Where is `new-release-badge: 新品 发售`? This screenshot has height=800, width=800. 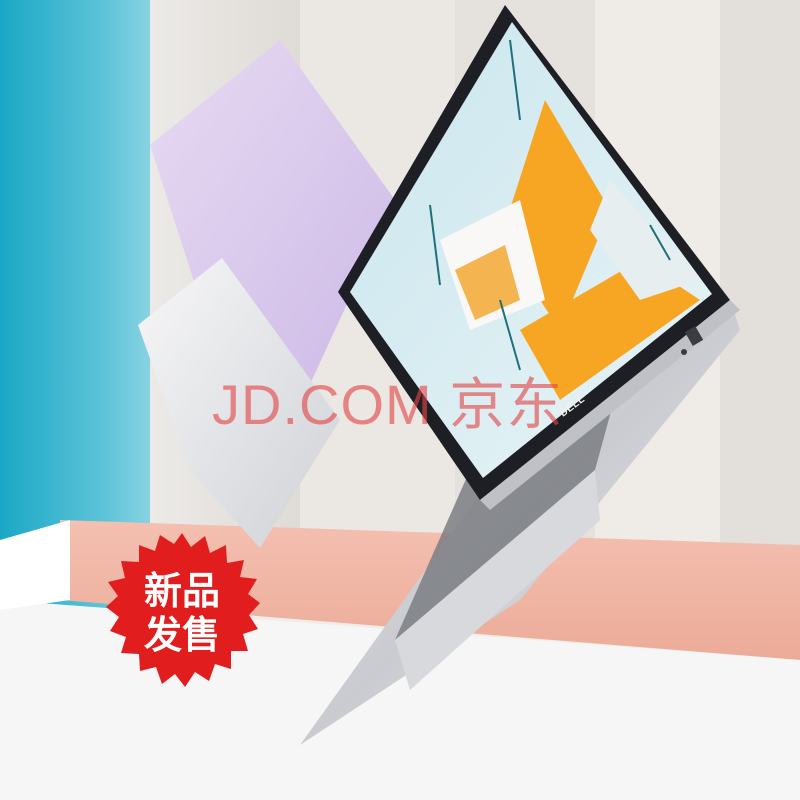 new-release-badge: 新品 发售 is located at coordinates (182, 611).